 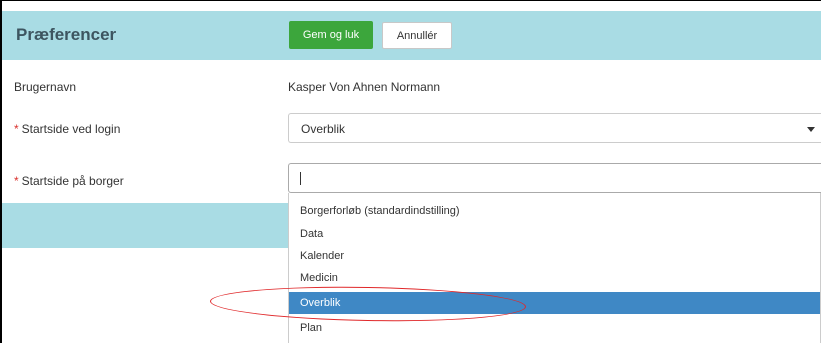 What do you see at coordinates (554, 211) in the screenshot?
I see `option-borgerforloeb: Borgerforløb (standardindstilling)` at bounding box center [554, 211].